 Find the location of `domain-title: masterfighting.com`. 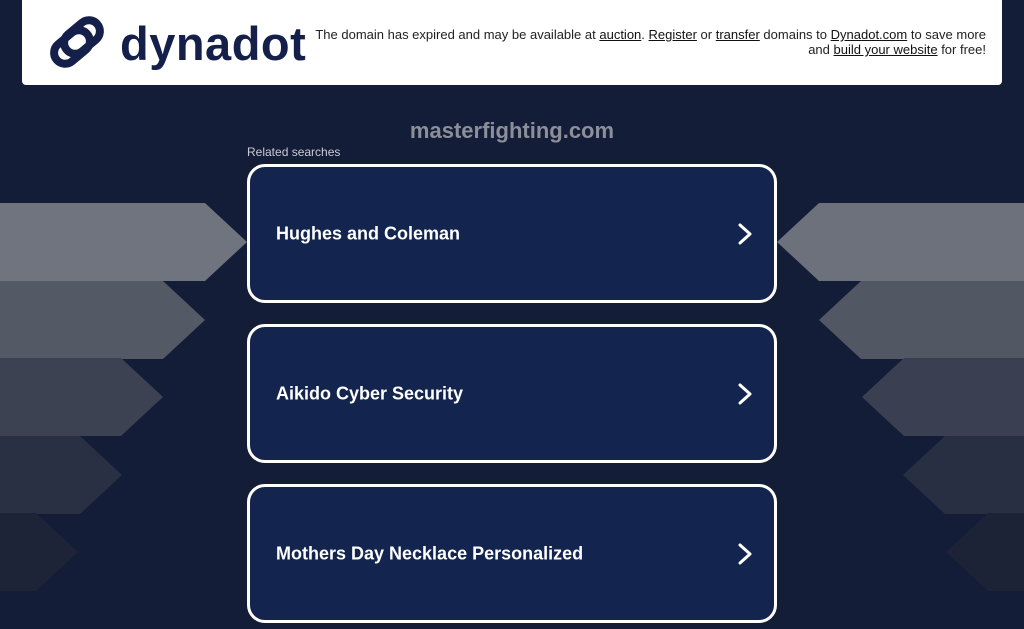

domain-title: masterfighting.com is located at coordinates (512, 130).